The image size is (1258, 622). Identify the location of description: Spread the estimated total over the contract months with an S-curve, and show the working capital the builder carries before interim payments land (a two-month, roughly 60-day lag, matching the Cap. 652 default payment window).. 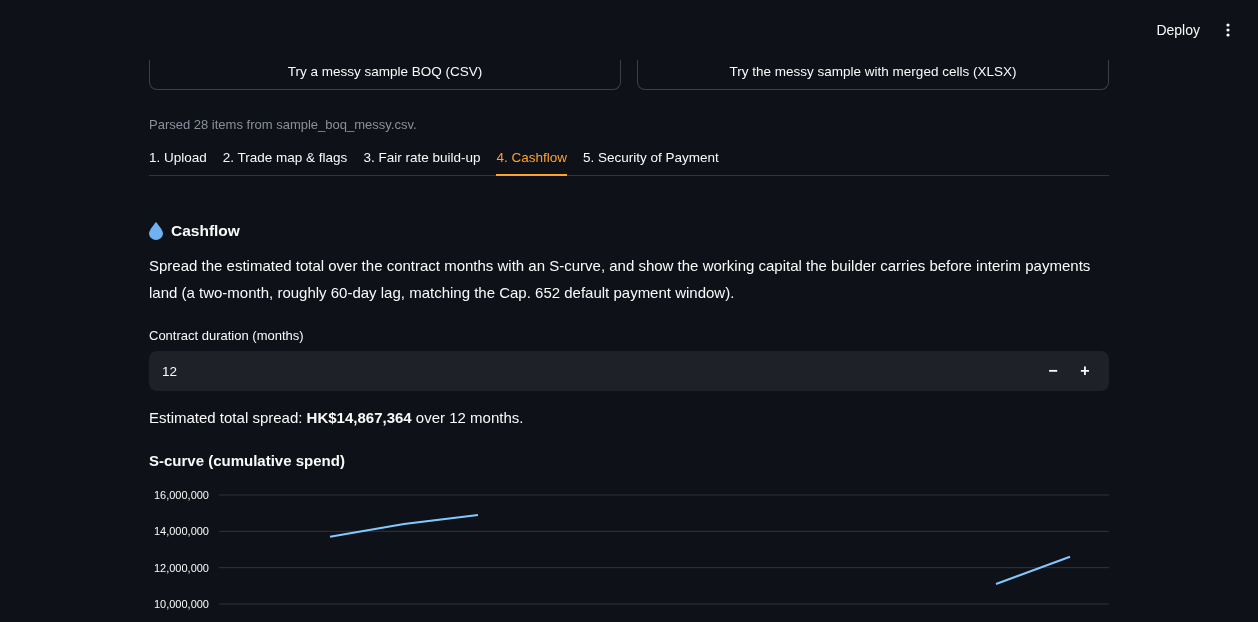
(620, 279).